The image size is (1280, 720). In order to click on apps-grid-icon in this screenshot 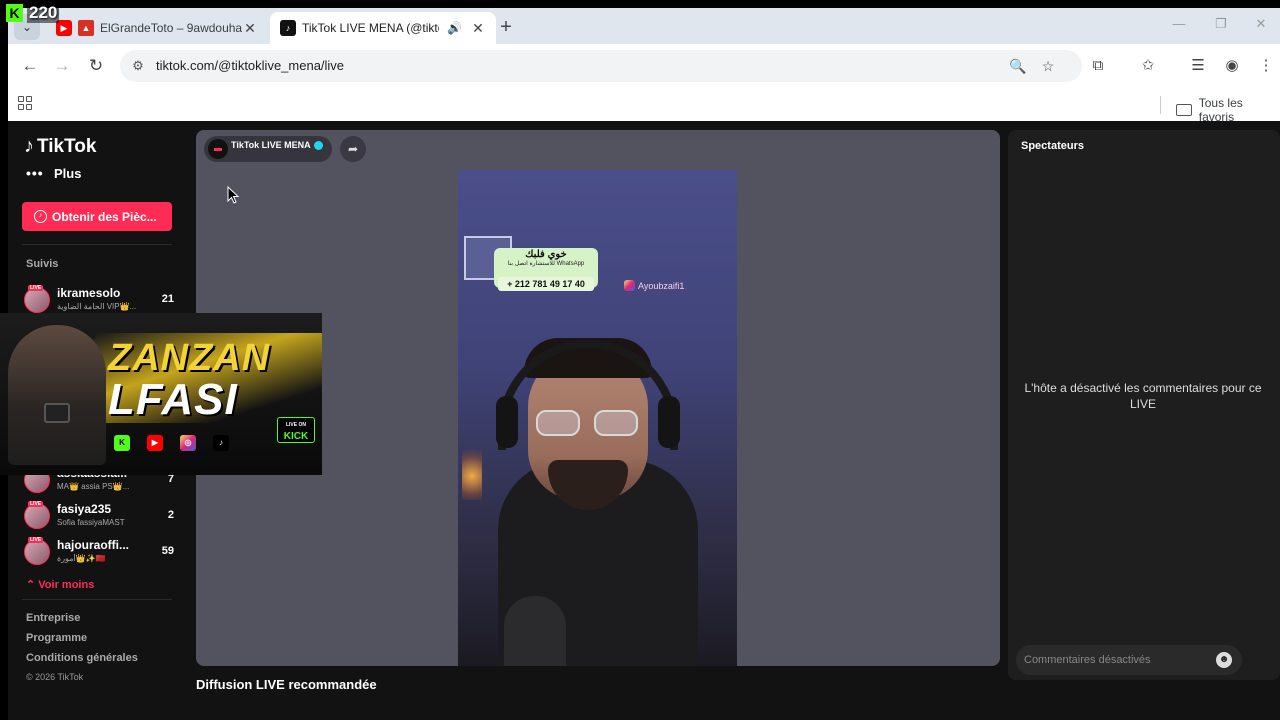, I will do `click(26, 104)`.